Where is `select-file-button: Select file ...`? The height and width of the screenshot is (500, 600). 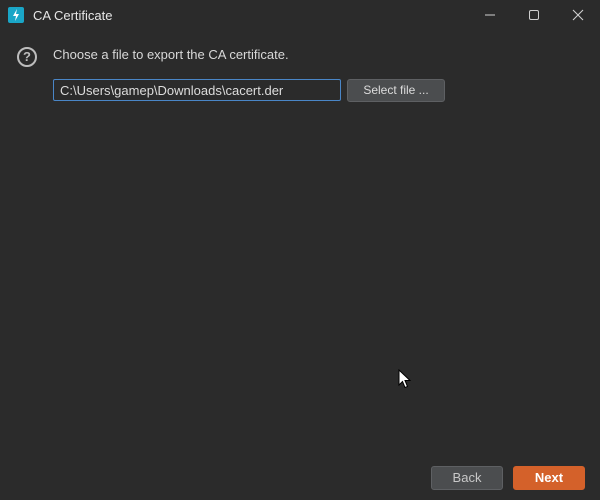
select-file-button: Select file ... is located at coordinates (396, 90).